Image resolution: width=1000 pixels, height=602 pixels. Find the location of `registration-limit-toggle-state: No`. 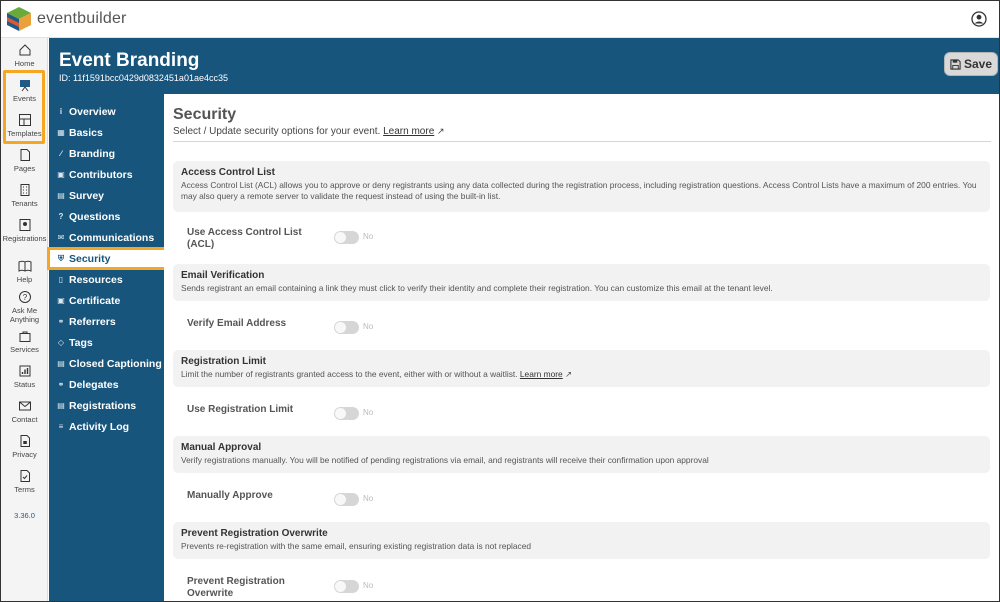

registration-limit-toggle-state: No is located at coordinates (368, 412).